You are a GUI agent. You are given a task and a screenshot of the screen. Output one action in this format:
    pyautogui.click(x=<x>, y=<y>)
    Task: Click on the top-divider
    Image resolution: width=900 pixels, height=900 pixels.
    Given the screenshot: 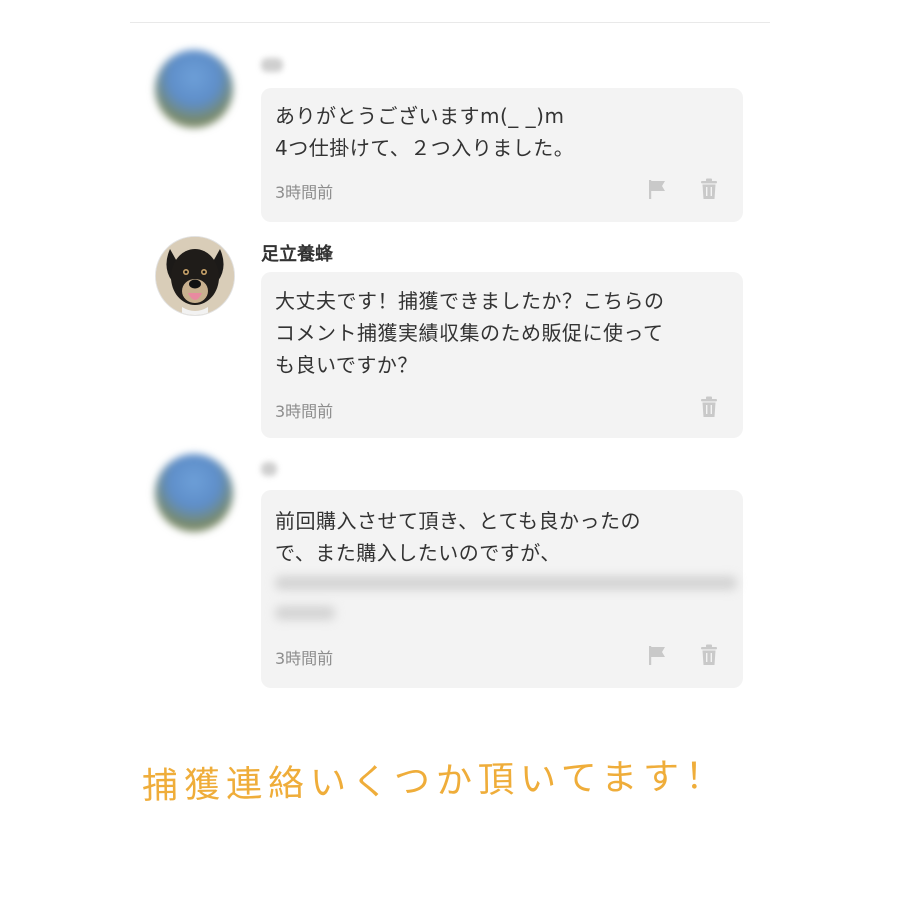 What is the action you would take?
    pyautogui.click(x=450, y=22)
    